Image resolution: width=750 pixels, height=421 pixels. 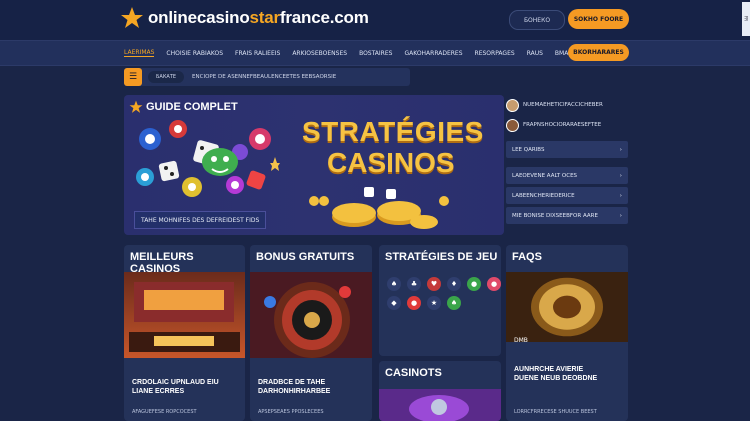 I want to click on card-title: BONUS GRATUITS, so click(x=305, y=257).